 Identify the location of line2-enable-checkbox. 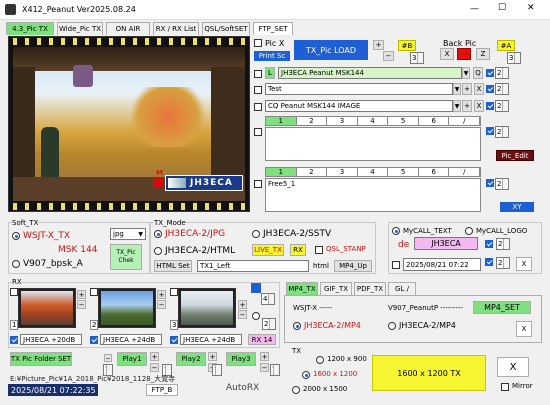
(490, 89).